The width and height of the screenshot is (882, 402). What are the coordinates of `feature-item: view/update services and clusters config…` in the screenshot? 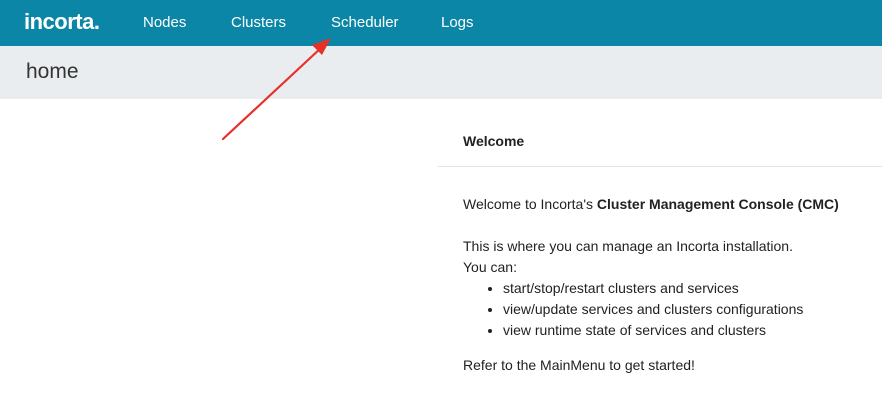 It's located at (688, 309).